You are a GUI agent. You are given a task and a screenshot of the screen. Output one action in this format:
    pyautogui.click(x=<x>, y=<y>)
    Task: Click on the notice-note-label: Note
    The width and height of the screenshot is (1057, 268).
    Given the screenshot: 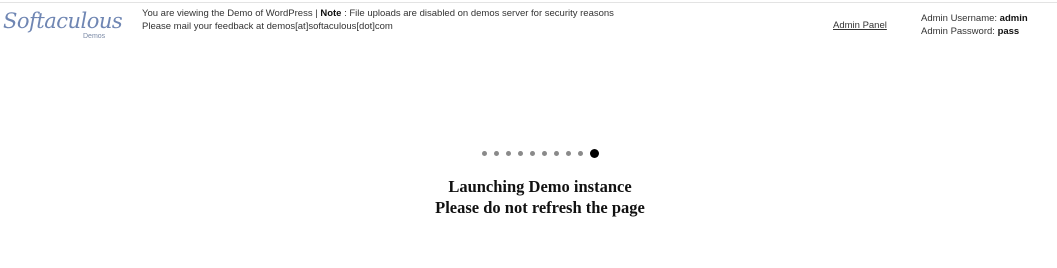 What is the action you would take?
    pyautogui.click(x=331, y=13)
    